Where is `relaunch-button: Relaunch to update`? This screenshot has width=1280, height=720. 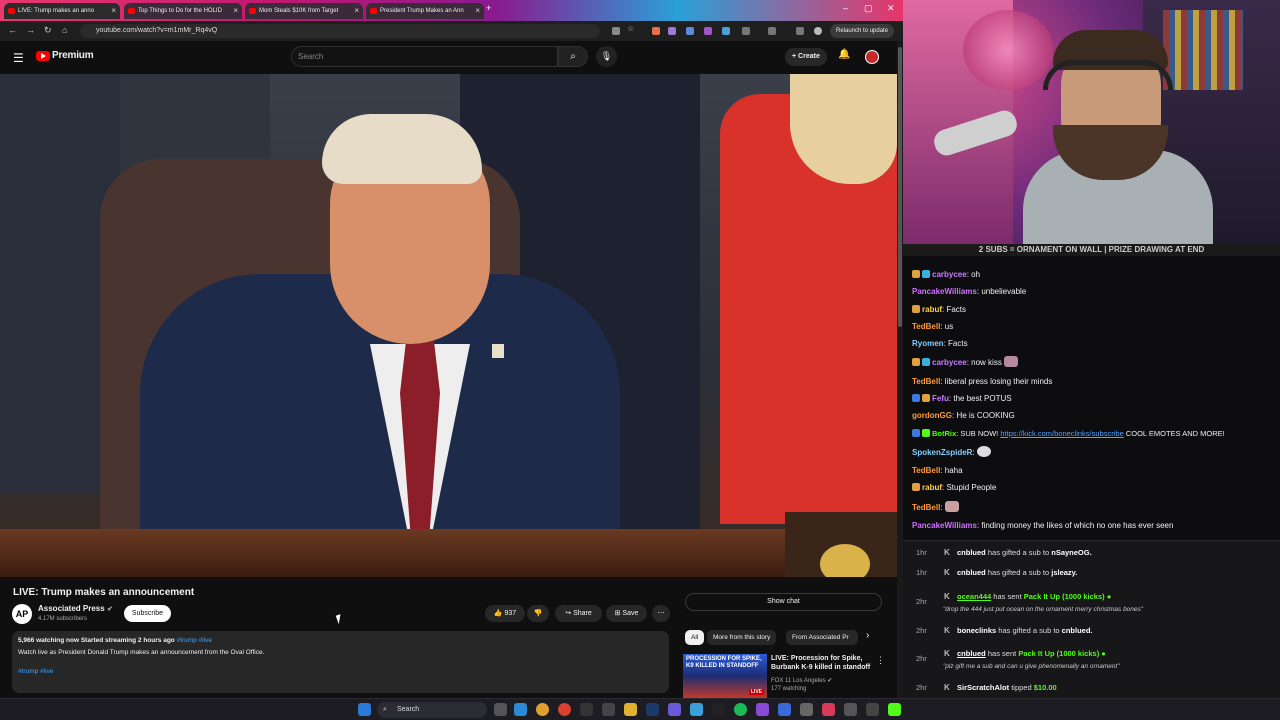
relaunch-button: Relaunch to update is located at coordinates (862, 31).